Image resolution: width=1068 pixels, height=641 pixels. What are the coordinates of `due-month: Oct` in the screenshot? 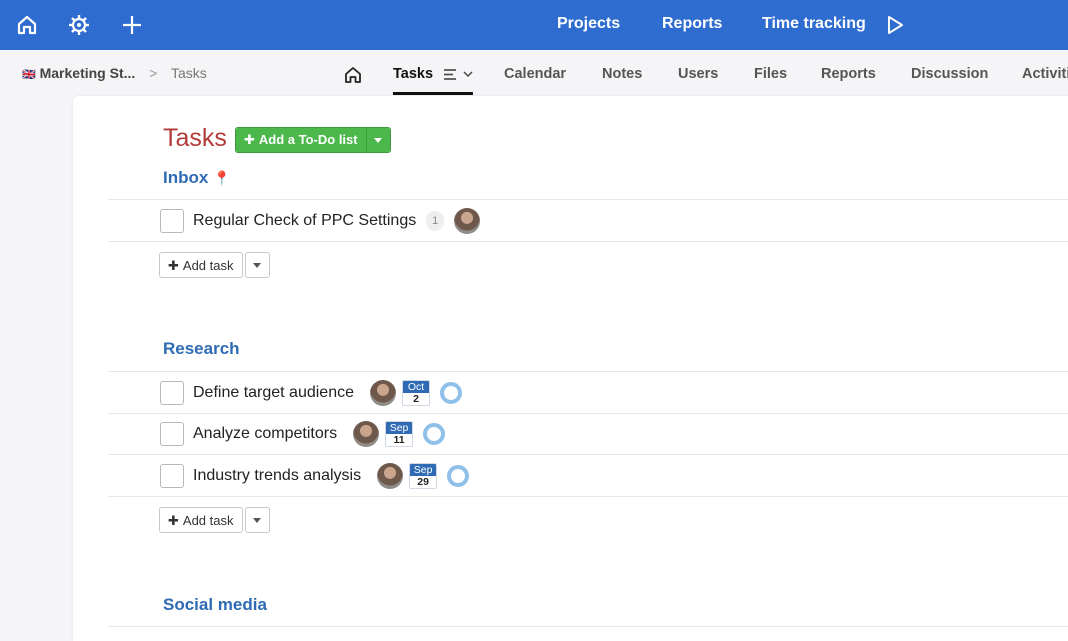 It's located at (416, 387).